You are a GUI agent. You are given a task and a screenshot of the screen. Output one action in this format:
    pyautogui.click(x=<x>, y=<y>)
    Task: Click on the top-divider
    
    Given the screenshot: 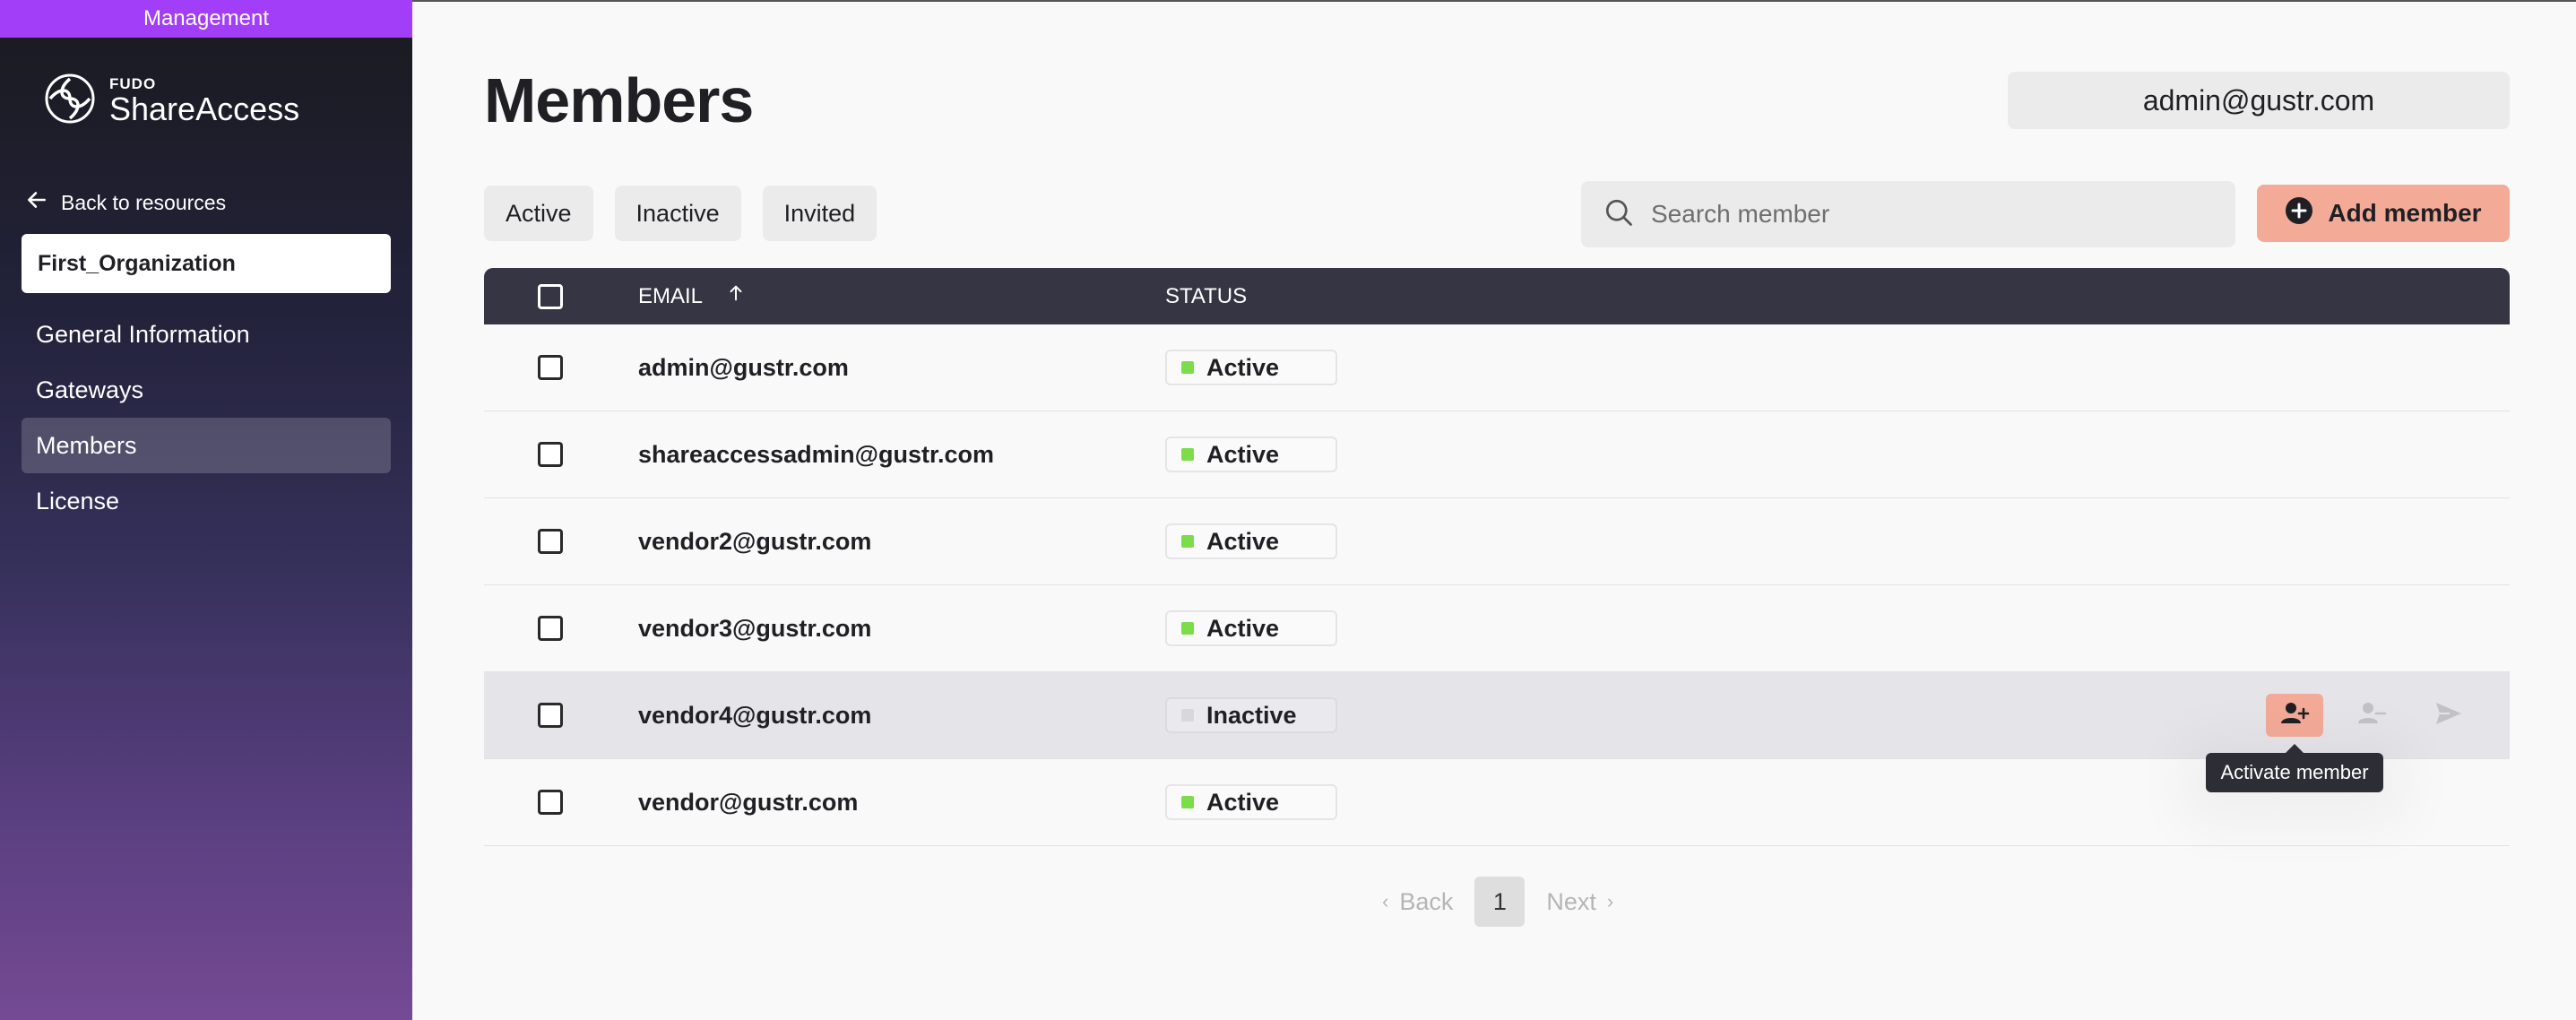 What is the action you would take?
    pyautogui.click(x=1494, y=1)
    